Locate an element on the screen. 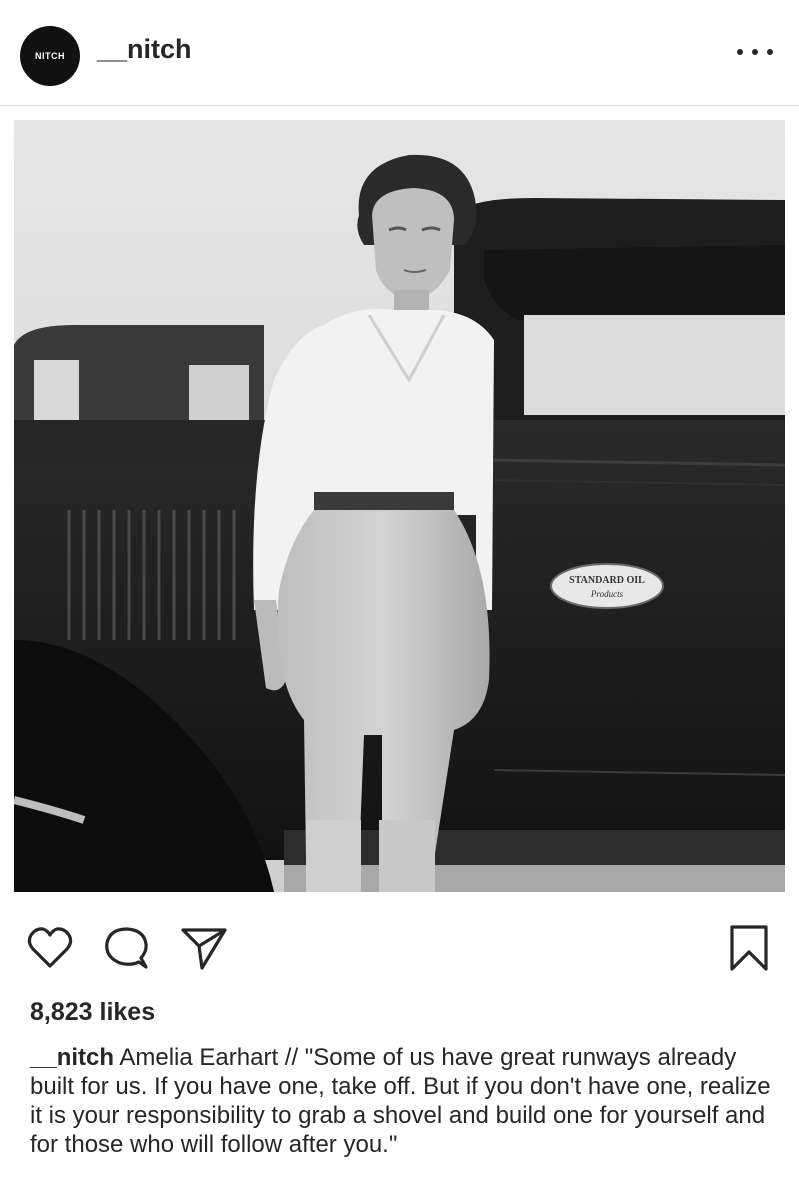 This screenshot has height=1200, width=799. action-bar is located at coordinates (399, 952).